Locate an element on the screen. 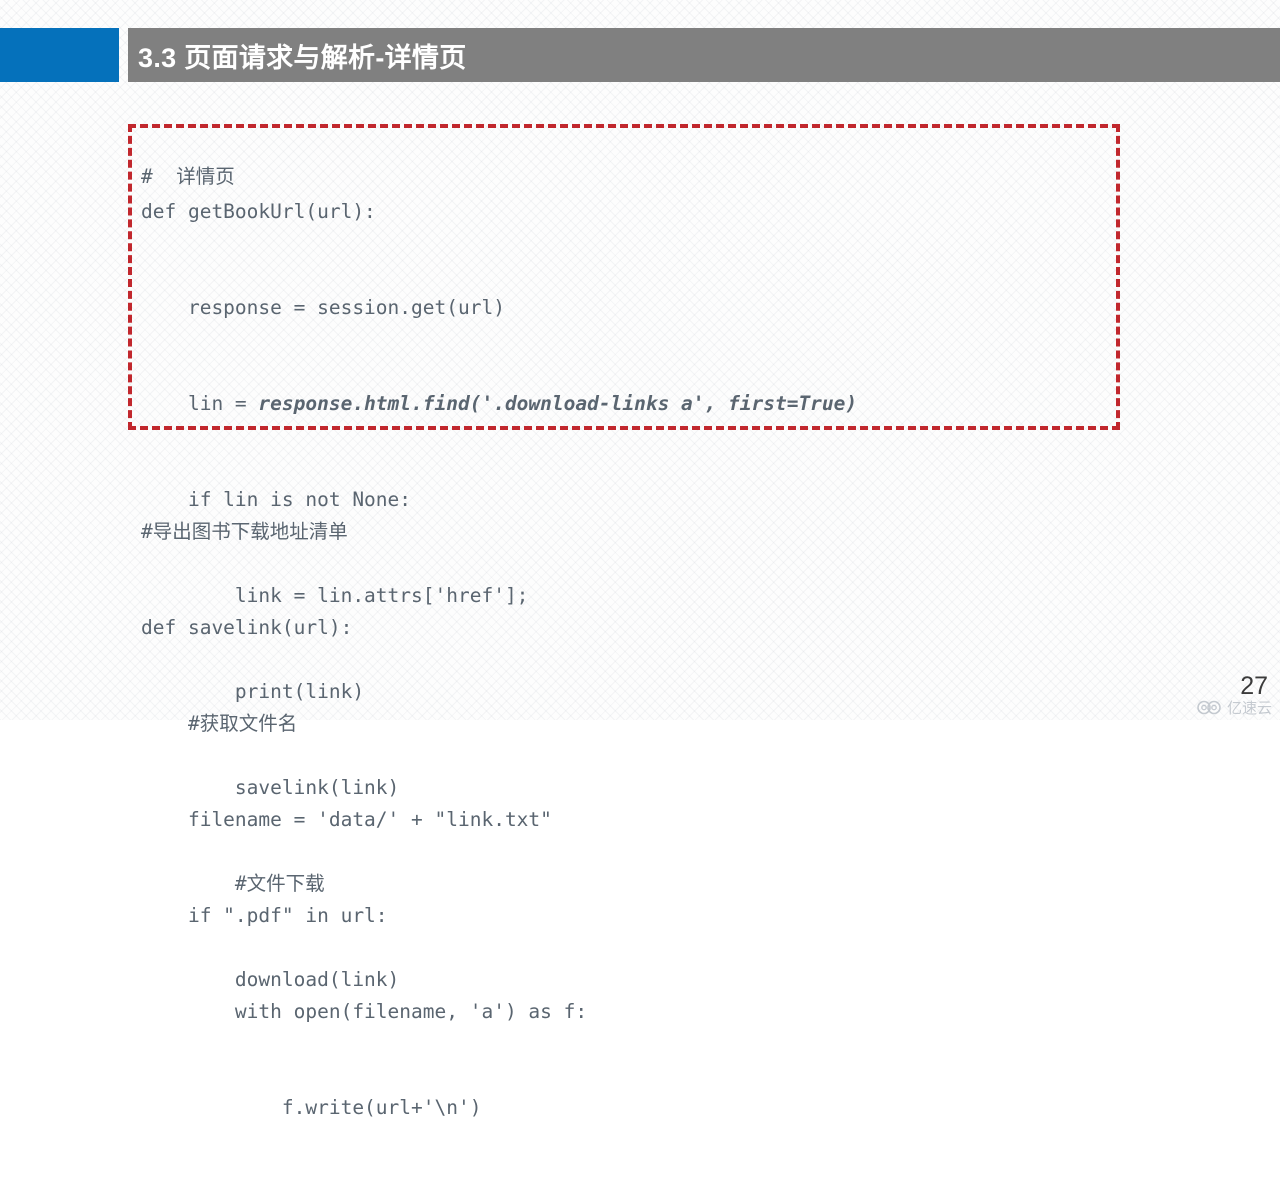 The height and width of the screenshot is (1188, 1280). code-line-prefix: lin = is located at coordinates (200, 403).